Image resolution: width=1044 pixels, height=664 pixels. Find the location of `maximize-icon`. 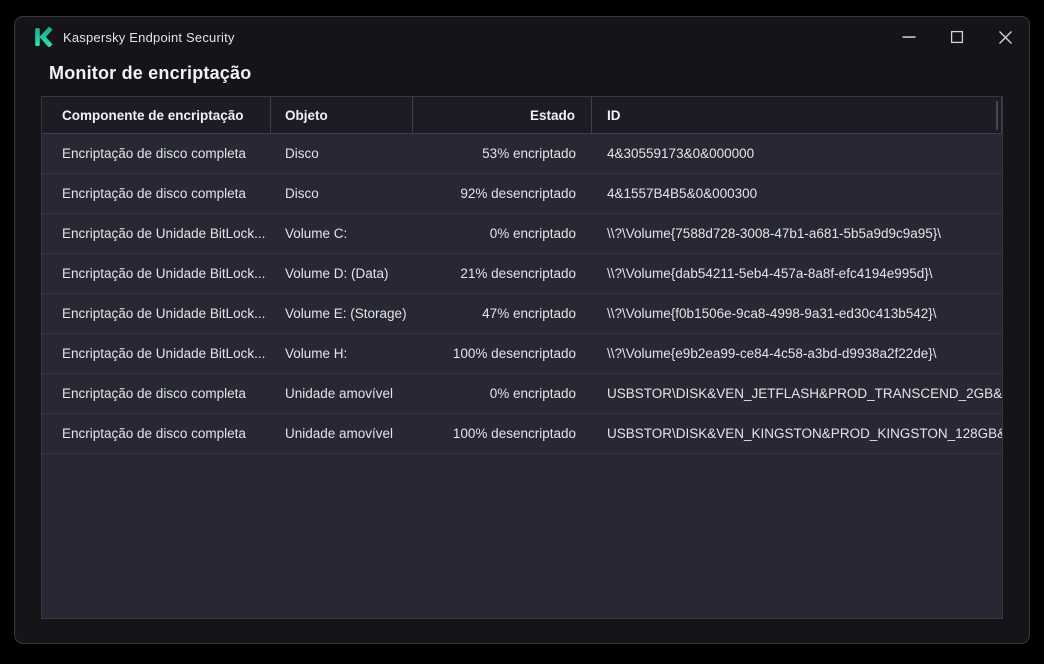

maximize-icon is located at coordinates (957, 37).